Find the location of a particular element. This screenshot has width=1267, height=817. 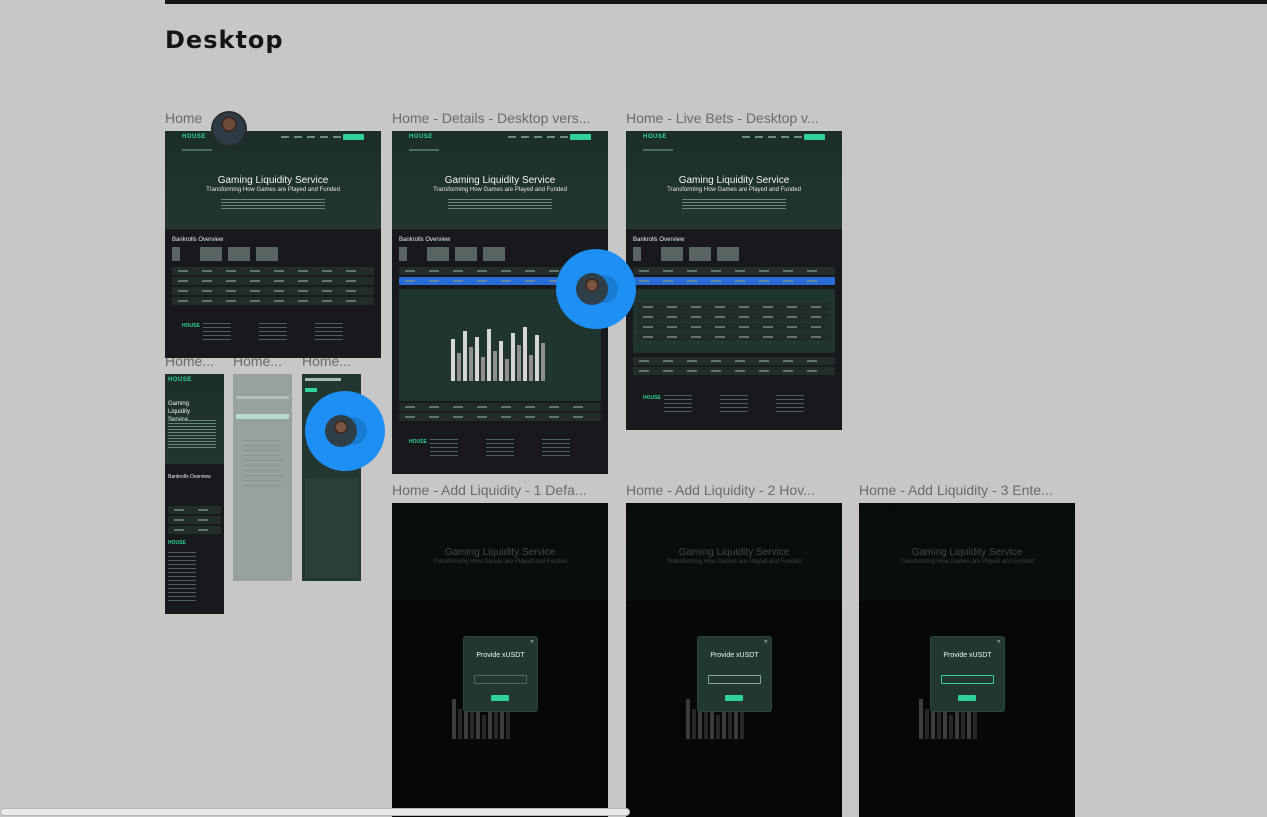

live-bets-panel is located at coordinates (734, 321).